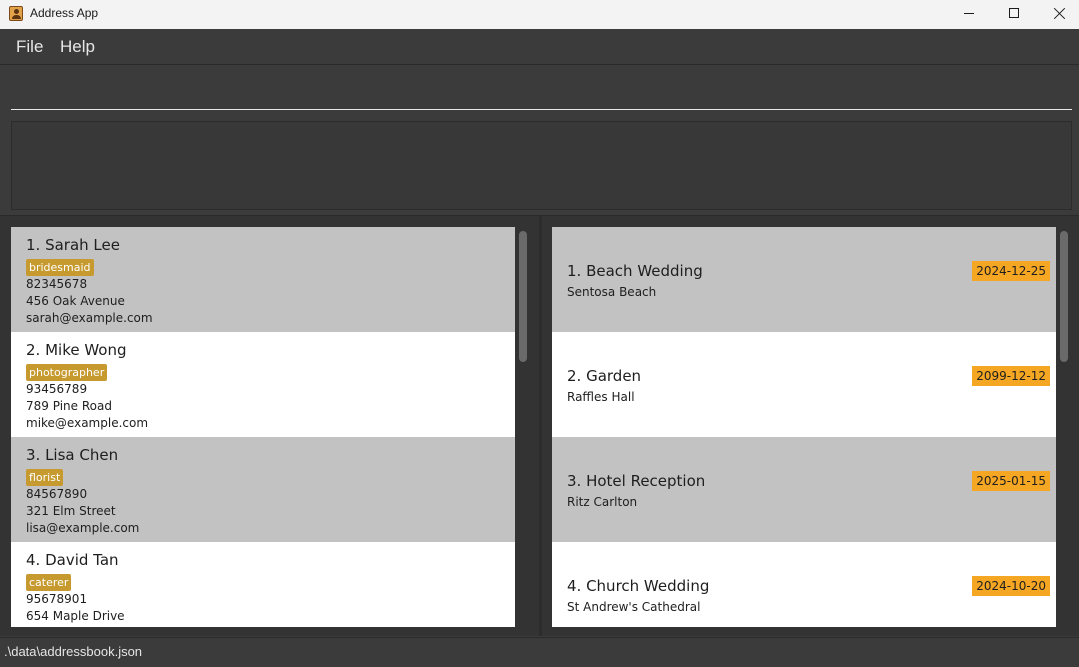 The height and width of the screenshot is (667, 1079). Describe the element at coordinates (602, 502) in the screenshot. I see `event-location: Ritz Carlton` at that location.